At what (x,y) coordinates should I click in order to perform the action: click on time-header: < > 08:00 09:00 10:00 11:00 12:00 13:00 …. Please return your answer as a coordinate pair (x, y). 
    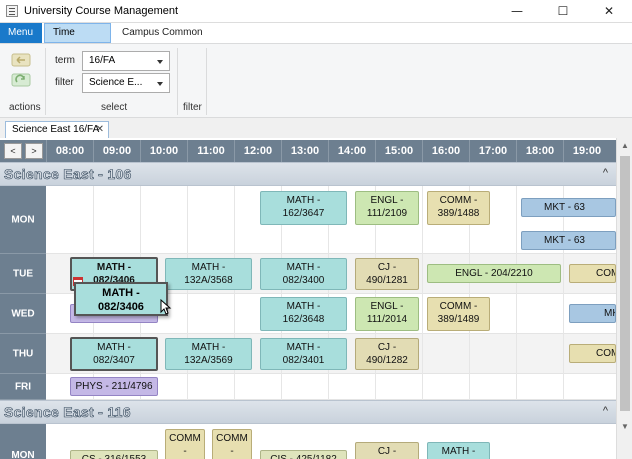
    Looking at the image, I should click on (316, 151).